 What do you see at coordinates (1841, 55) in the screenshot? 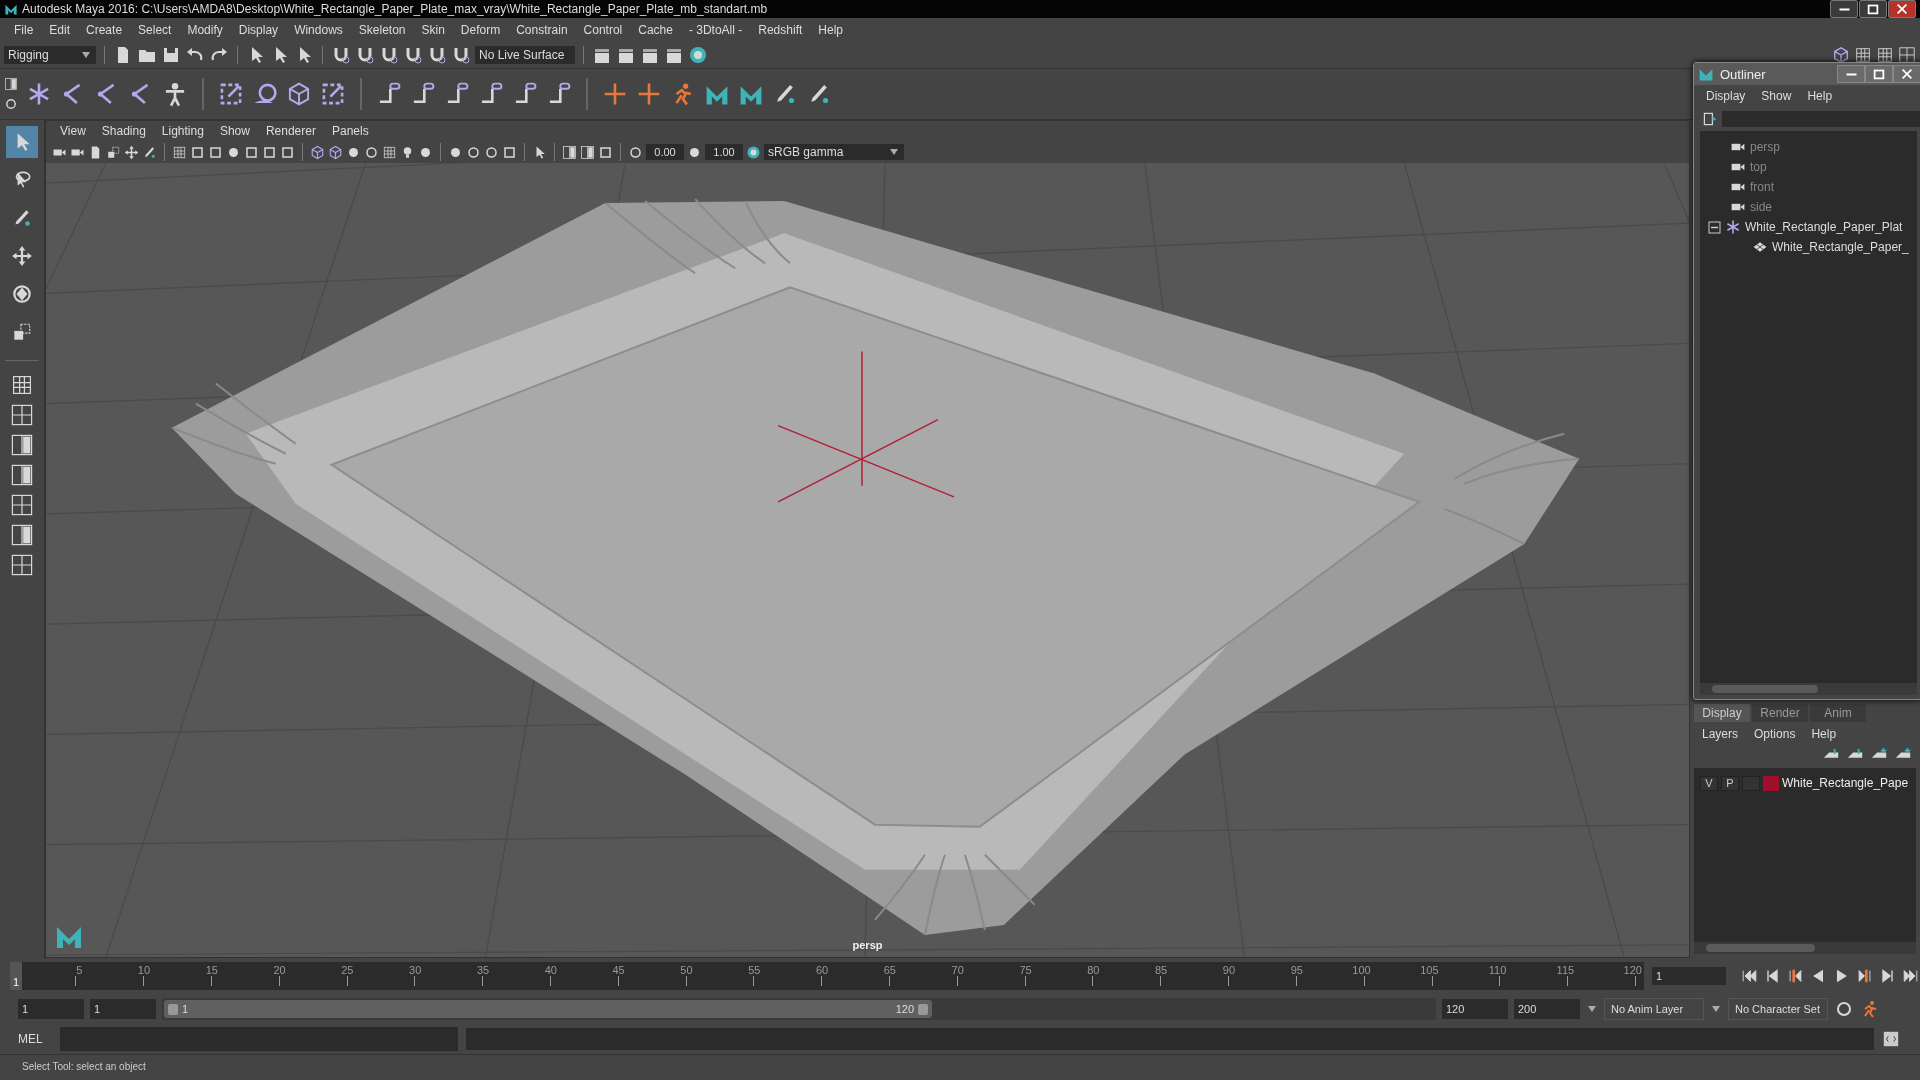
I see `modeling-toolkit-icon` at bounding box center [1841, 55].